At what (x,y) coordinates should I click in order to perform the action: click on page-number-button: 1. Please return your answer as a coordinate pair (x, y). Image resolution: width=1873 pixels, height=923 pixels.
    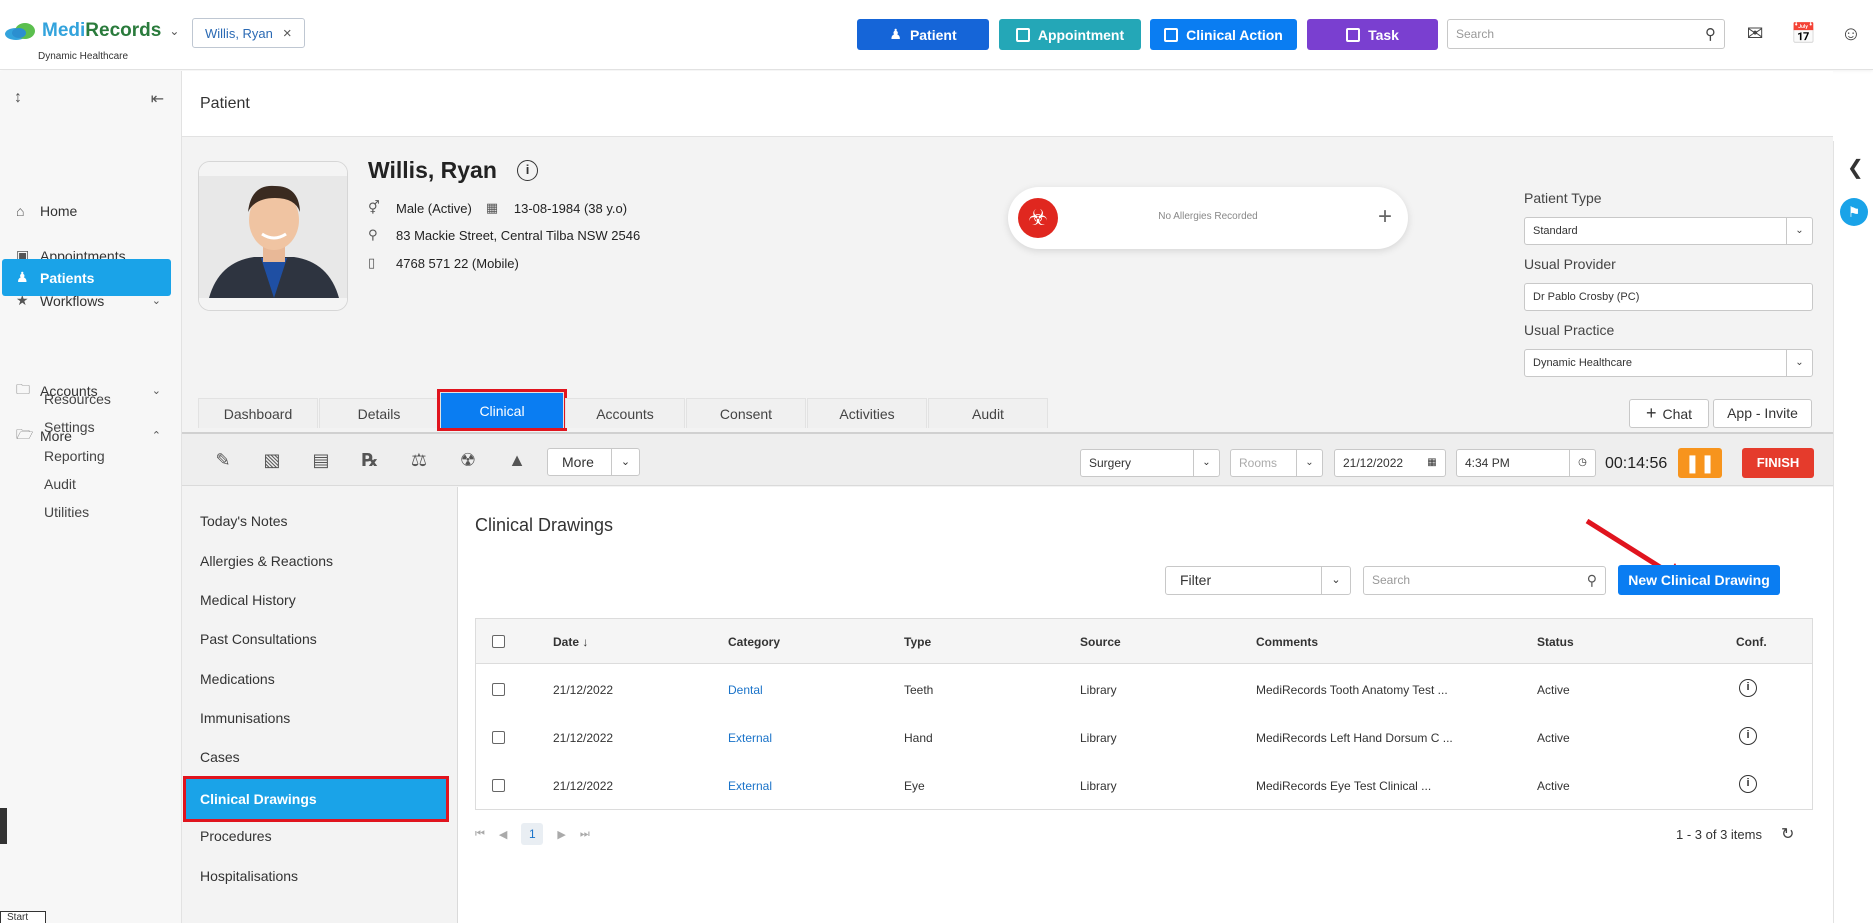
    Looking at the image, I should click on (532, 834).